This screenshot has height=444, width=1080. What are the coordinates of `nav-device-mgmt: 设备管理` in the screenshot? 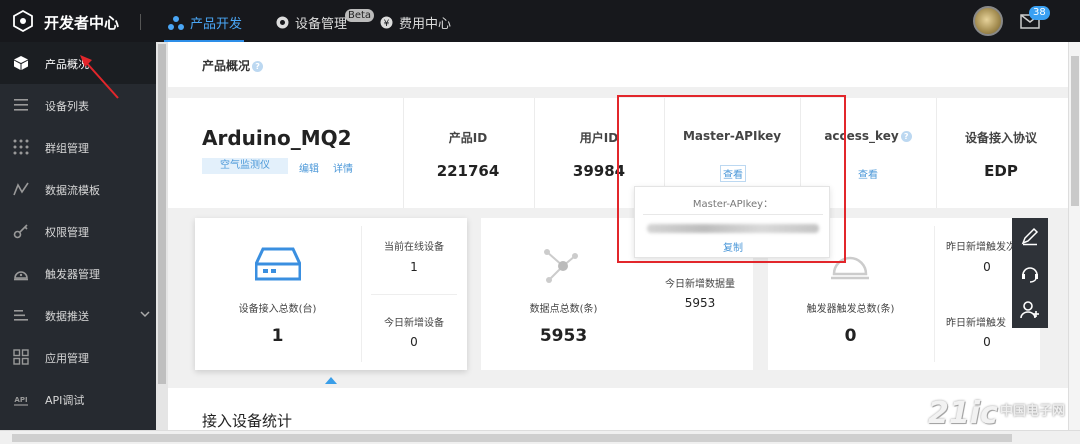 It's located at (311, 22).